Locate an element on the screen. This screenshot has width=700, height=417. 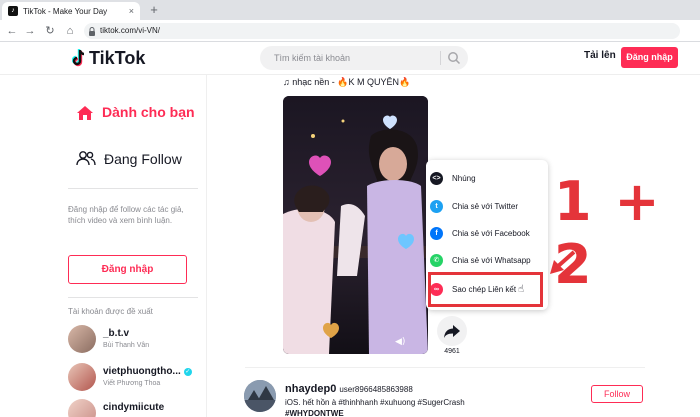
account-username: _b.t.v is located at coordinates (116, 333).